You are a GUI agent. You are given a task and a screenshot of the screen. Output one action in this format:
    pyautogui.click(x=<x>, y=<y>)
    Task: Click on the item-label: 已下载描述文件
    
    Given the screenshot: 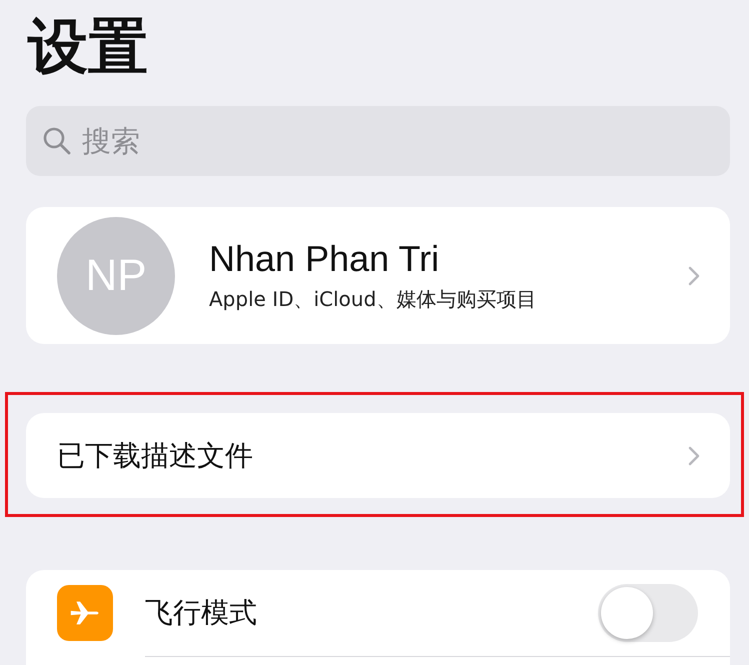 What is the action you would take?
    pyautogui.click(x=155, y=456)
    